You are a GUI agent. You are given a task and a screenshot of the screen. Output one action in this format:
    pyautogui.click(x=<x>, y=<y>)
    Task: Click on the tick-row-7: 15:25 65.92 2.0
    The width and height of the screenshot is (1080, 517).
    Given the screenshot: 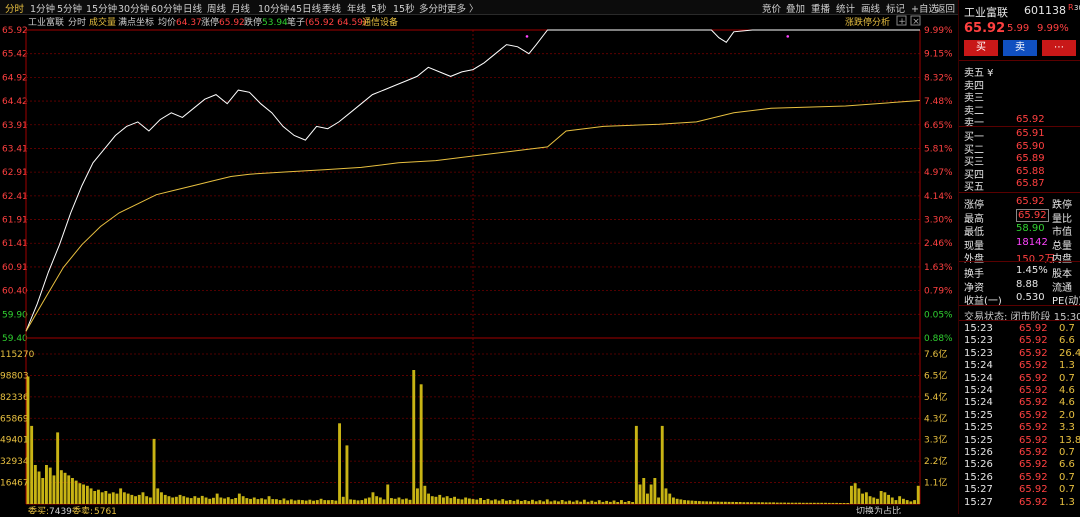 What is the action you would take?
    pyautogui.click(x=1022, y=416)
    